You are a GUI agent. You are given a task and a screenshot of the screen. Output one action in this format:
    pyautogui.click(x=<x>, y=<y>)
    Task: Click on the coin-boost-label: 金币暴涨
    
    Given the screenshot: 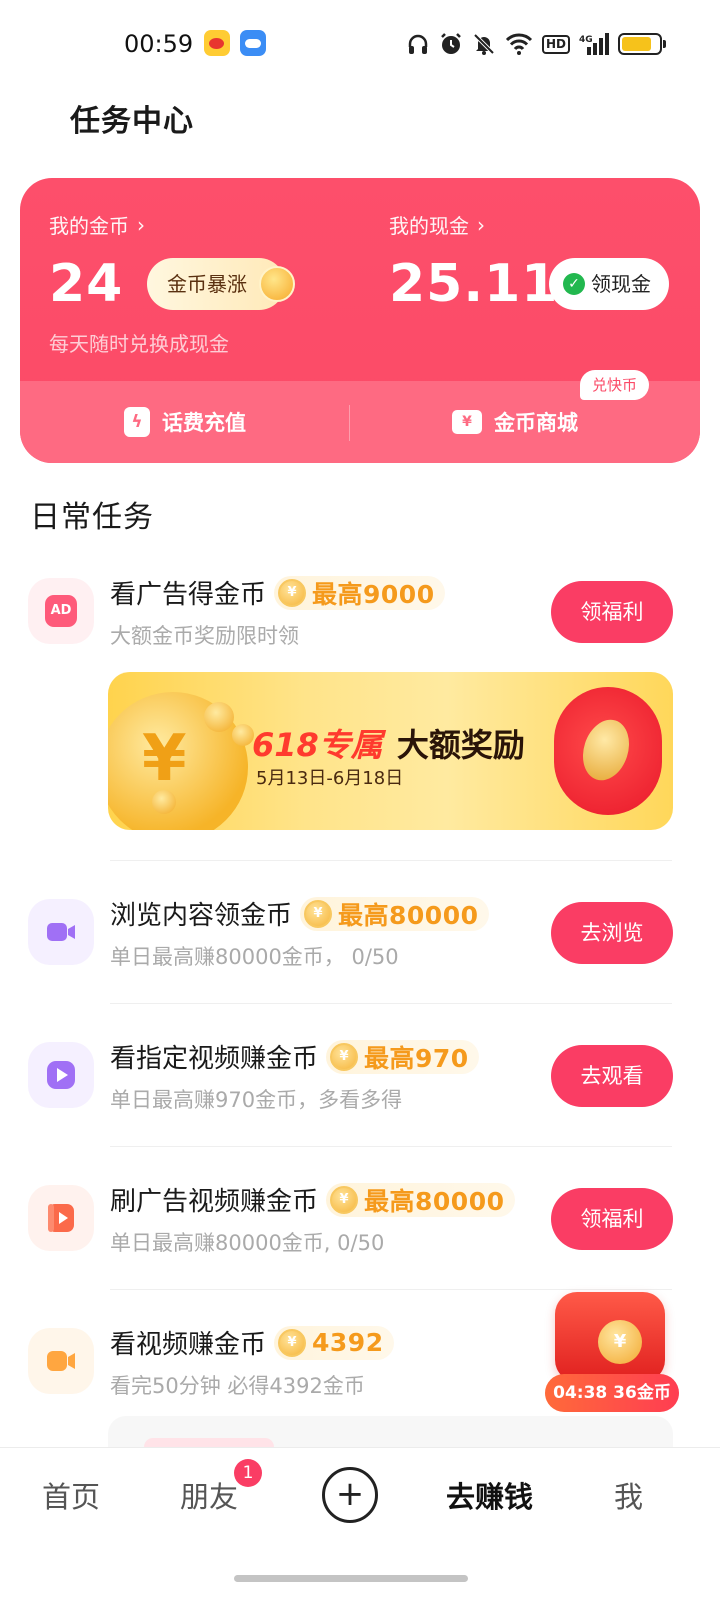 What is the action you would take?
    pyautogui.click(x=207, y=284)
    